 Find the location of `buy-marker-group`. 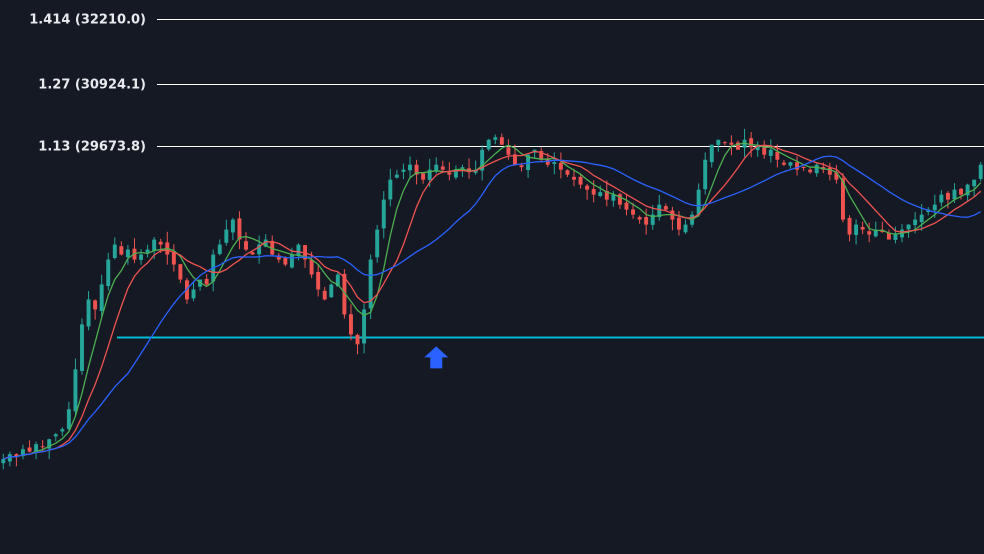

buy-marker-group is located at coordinates (436, 357).